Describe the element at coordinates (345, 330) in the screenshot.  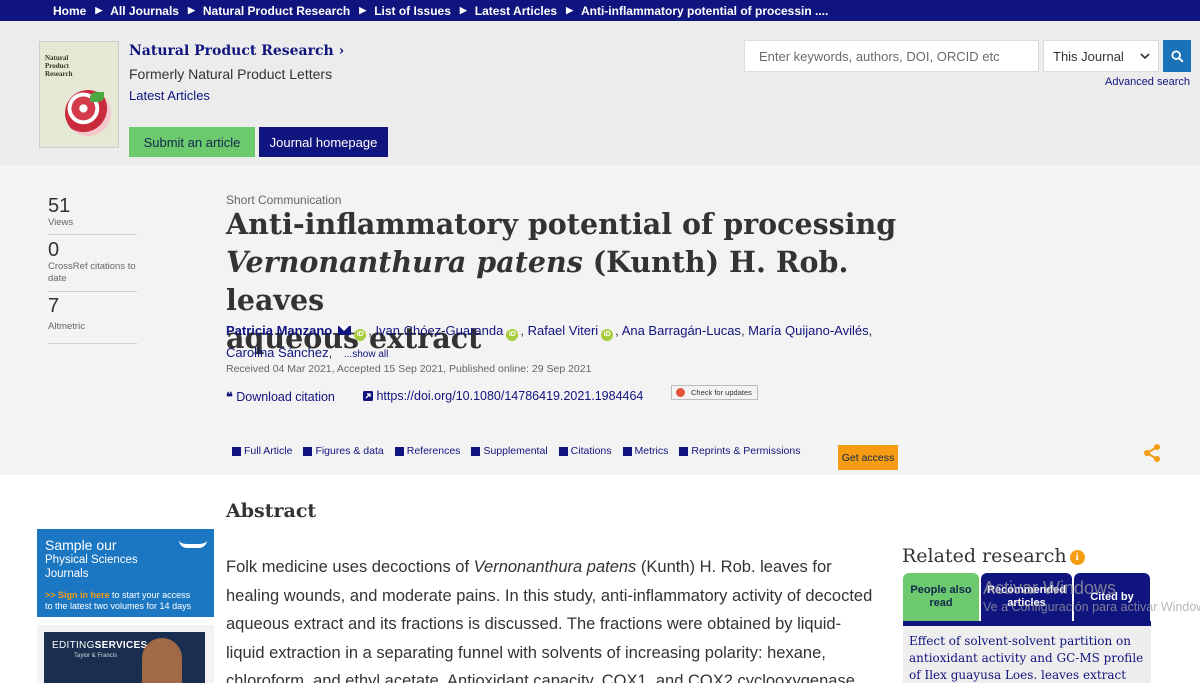
I see `email-icon` at that location.